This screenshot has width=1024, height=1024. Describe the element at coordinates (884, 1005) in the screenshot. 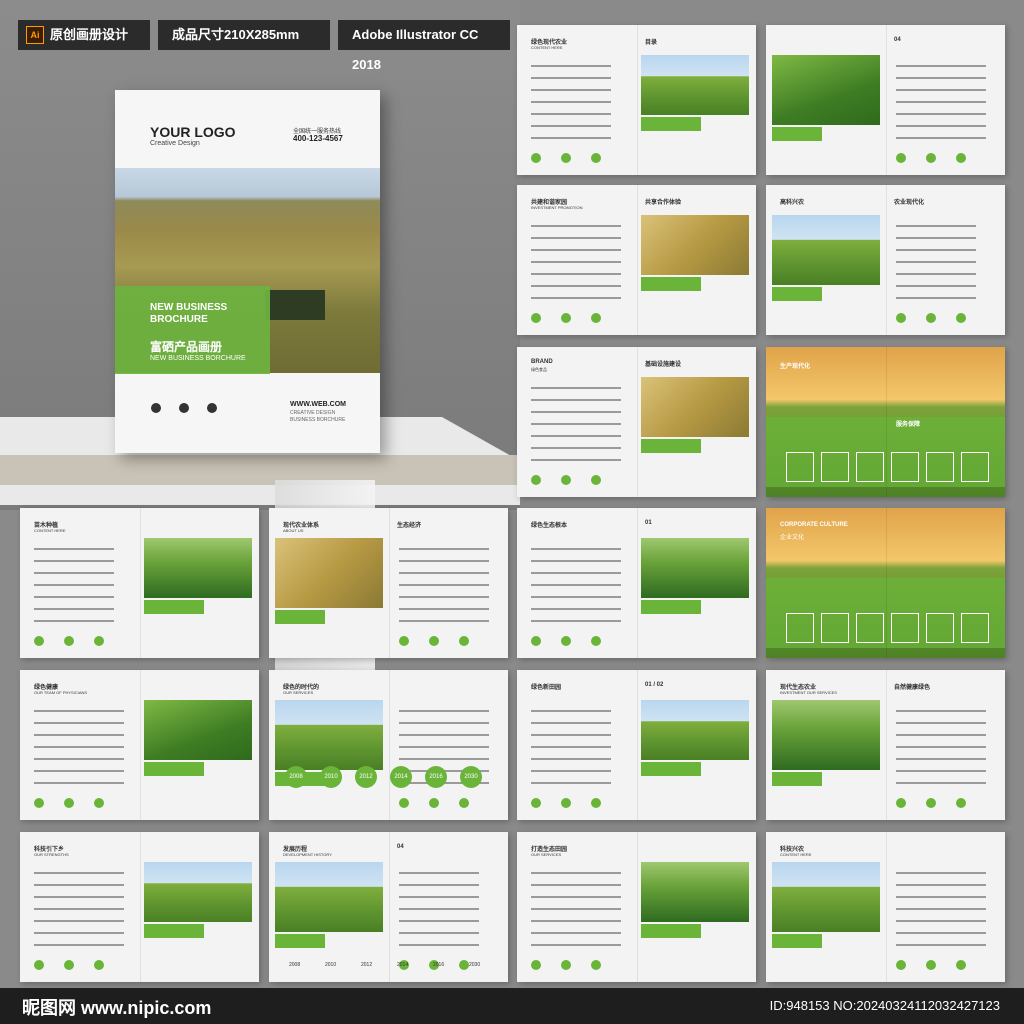

I see `footer-id: ID:948153 NO:20240324112032427123` at that location.